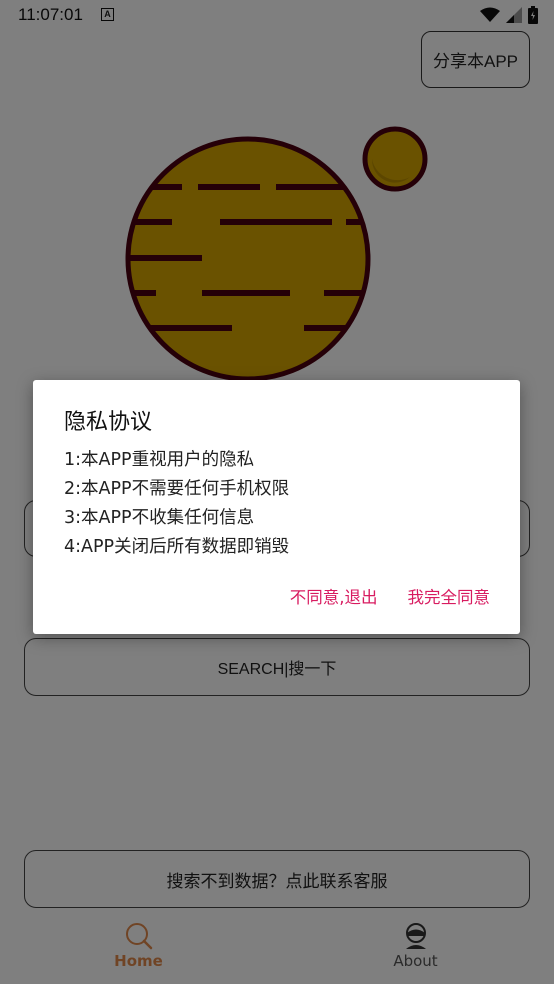  Describe the element at coordinates (334, 596) in the screenshot. I see `decline-exit-button: 不同意,退出` at that location.